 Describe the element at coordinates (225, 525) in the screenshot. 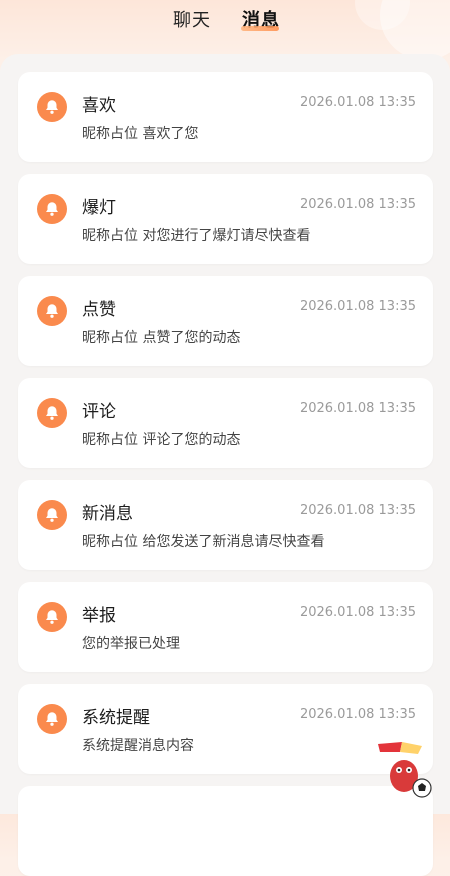

I see `message-item-new-message: 新消息 2026.01.08 13:35 昵称占位 给您发送了新消息请尽快查看` at that location.